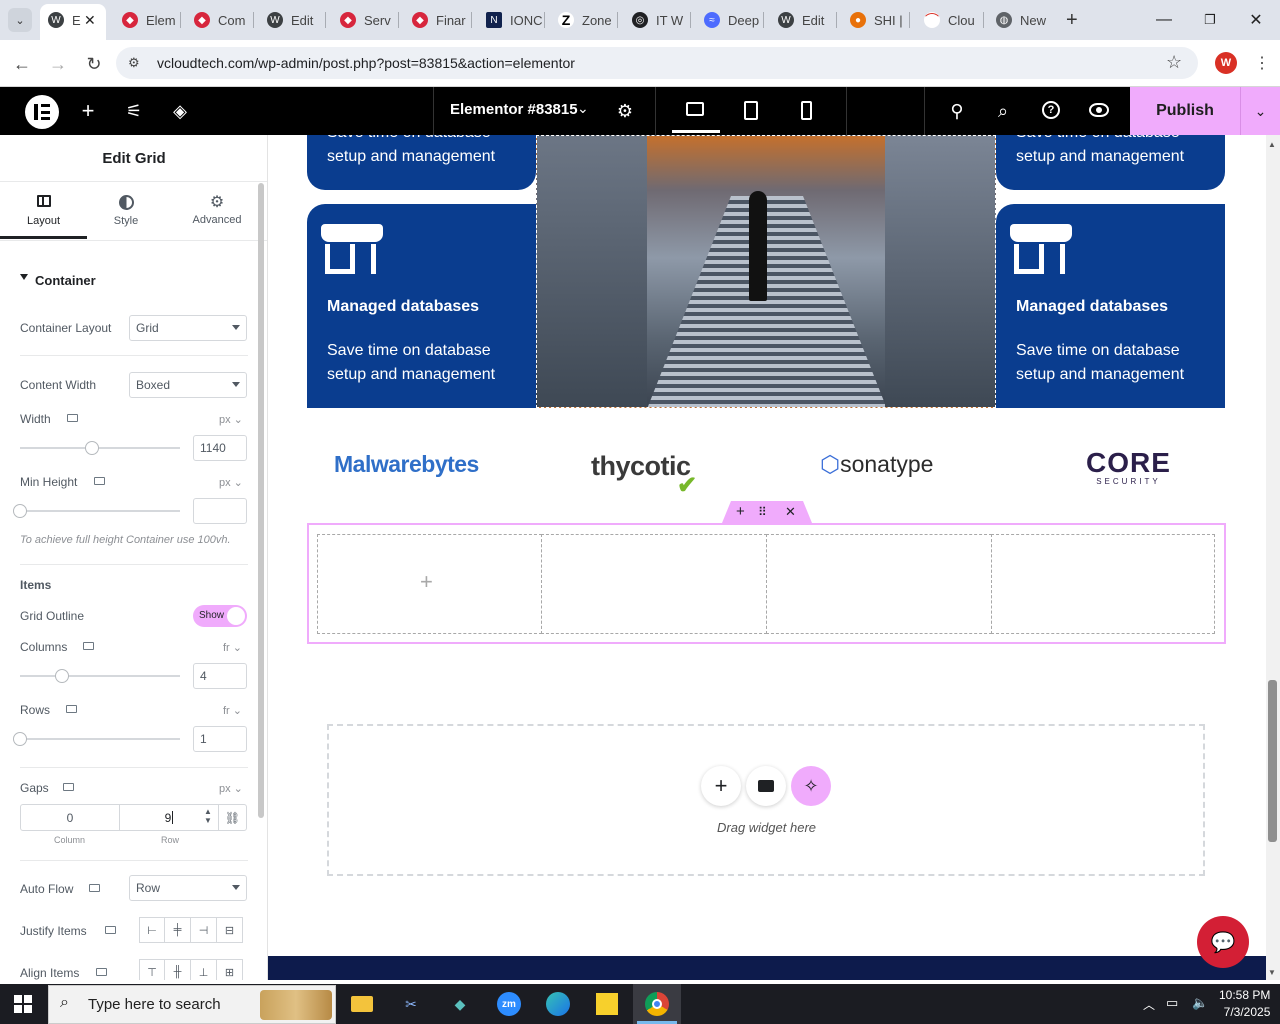 This screenshot has width=1280, height=1024. Describe the element at coordinates (740, 511) in the screenshot. I see `add-container-icon: +` at that location.